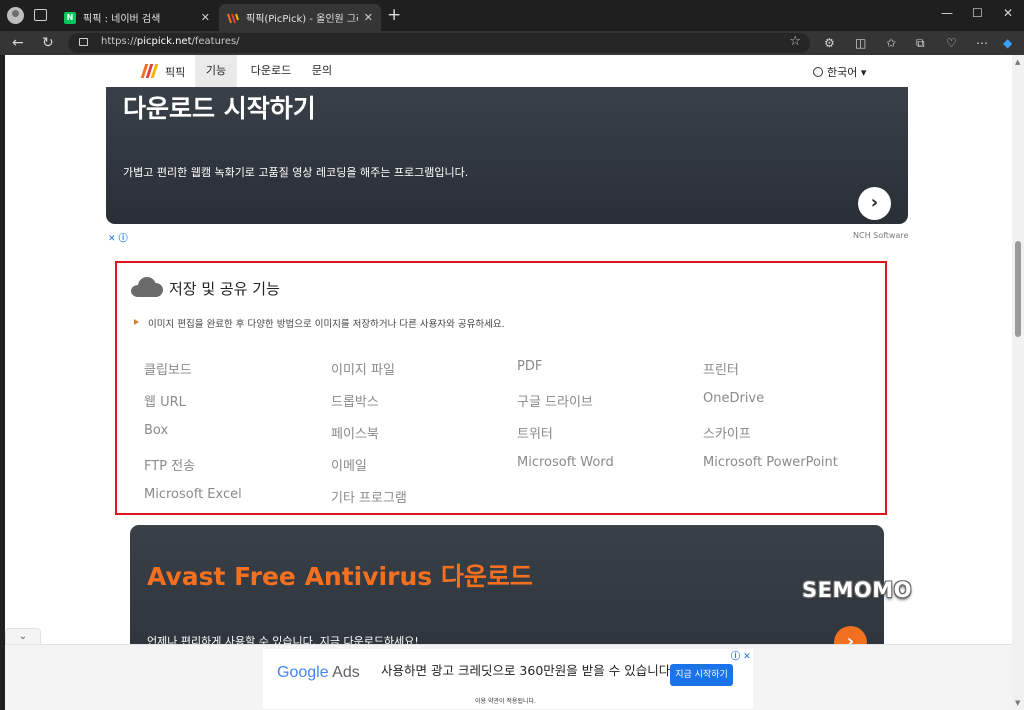 The width and height of the screenshot is (1024, 710). I want to click on nav-features: 기능, so click(216, 71).